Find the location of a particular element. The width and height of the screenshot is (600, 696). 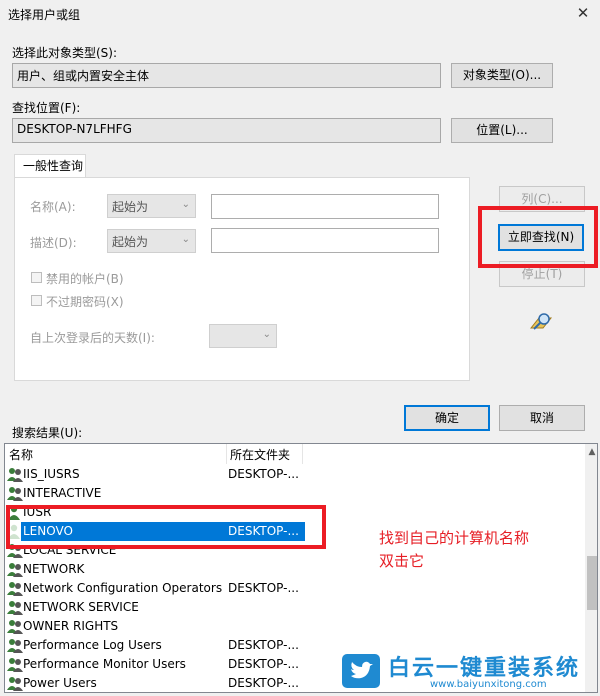

disabled-accounts-checkbox is located at coordinates (36, 277).